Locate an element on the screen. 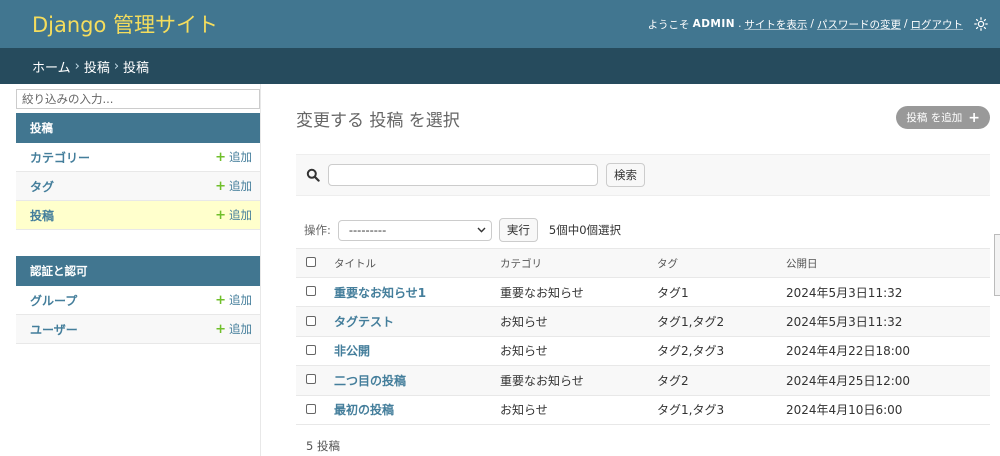  sidebar-item-user: ユーザー + 追加 is located at coordinates (138, 329).